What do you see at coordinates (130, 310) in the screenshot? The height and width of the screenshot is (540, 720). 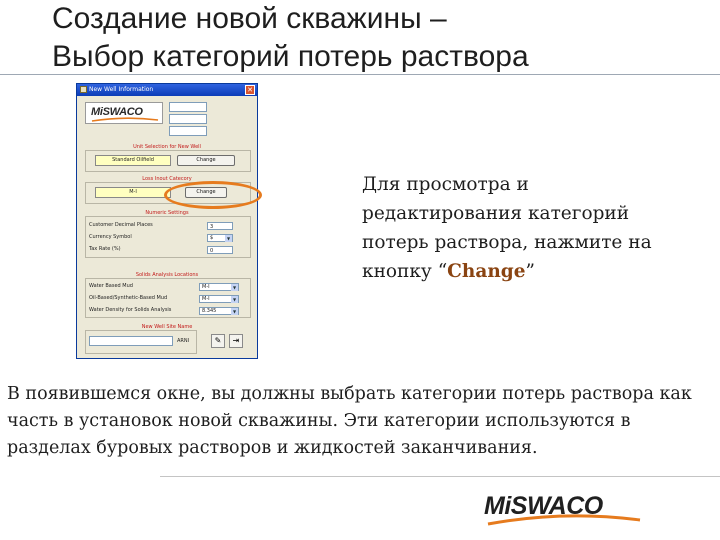 I see `water-density-label: Water Density for Solids Analysis` at bounding box center [130, 310].